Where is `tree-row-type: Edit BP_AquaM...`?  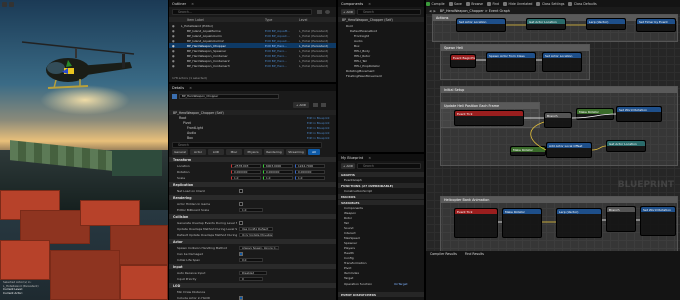
tree-row-type: Edit BP_AquaM... is located at coordinates (277, 31).